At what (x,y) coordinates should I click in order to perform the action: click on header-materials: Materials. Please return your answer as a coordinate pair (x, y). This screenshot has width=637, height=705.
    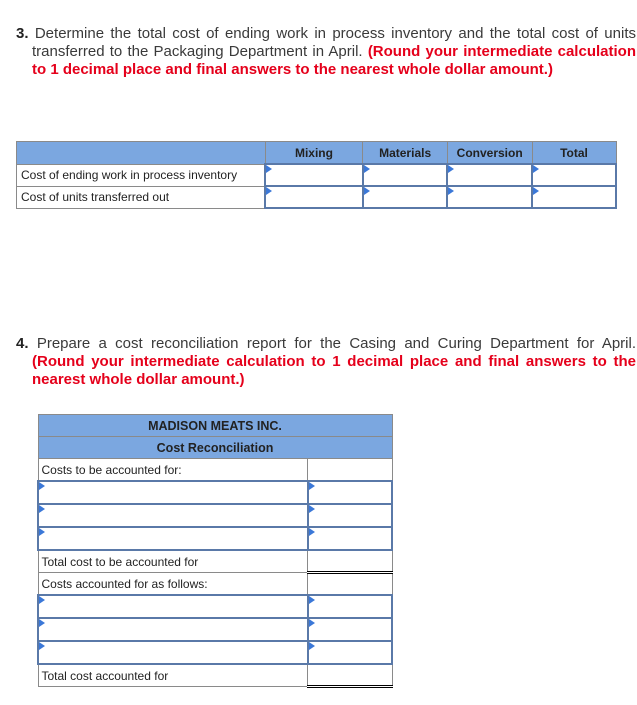
    Looking at the image, I should click on (405, 153).